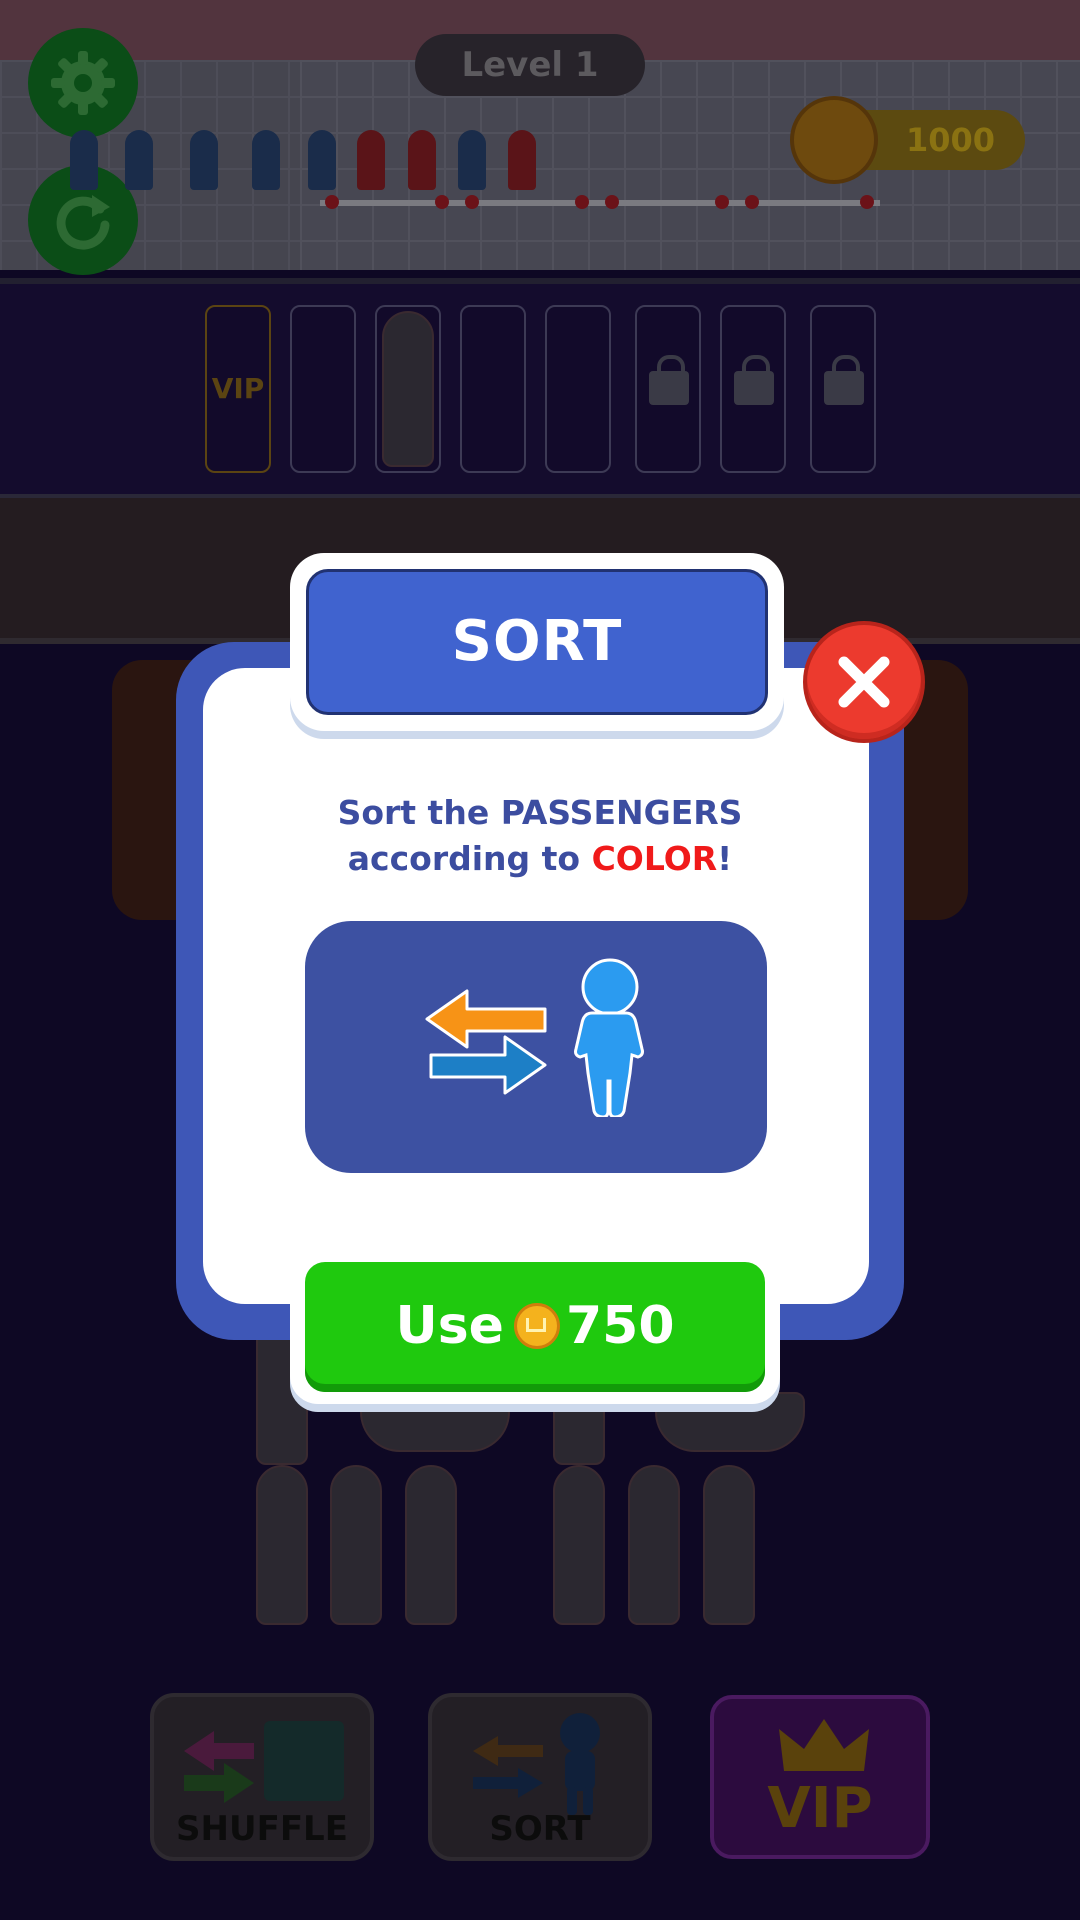  I want to click on color-highlight: COLOR, so click(654, 858).